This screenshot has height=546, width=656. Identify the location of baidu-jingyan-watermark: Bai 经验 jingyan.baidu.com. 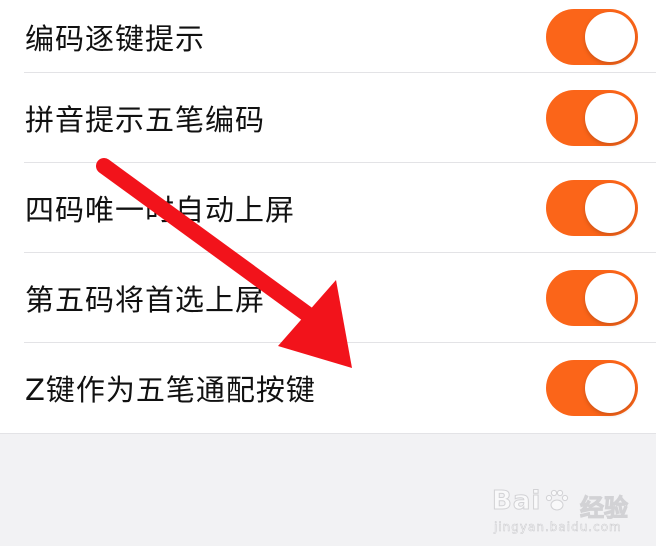
(566, 511).